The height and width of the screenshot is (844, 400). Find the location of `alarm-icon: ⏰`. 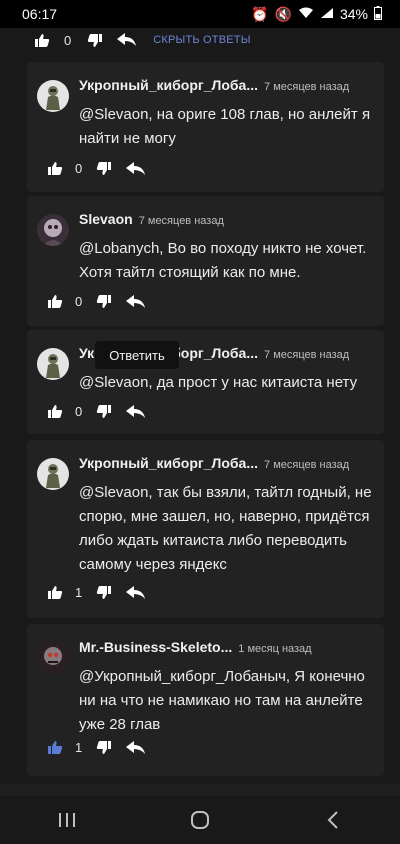

alarm-icon: ⏰ is located at coordinates (260, 13).